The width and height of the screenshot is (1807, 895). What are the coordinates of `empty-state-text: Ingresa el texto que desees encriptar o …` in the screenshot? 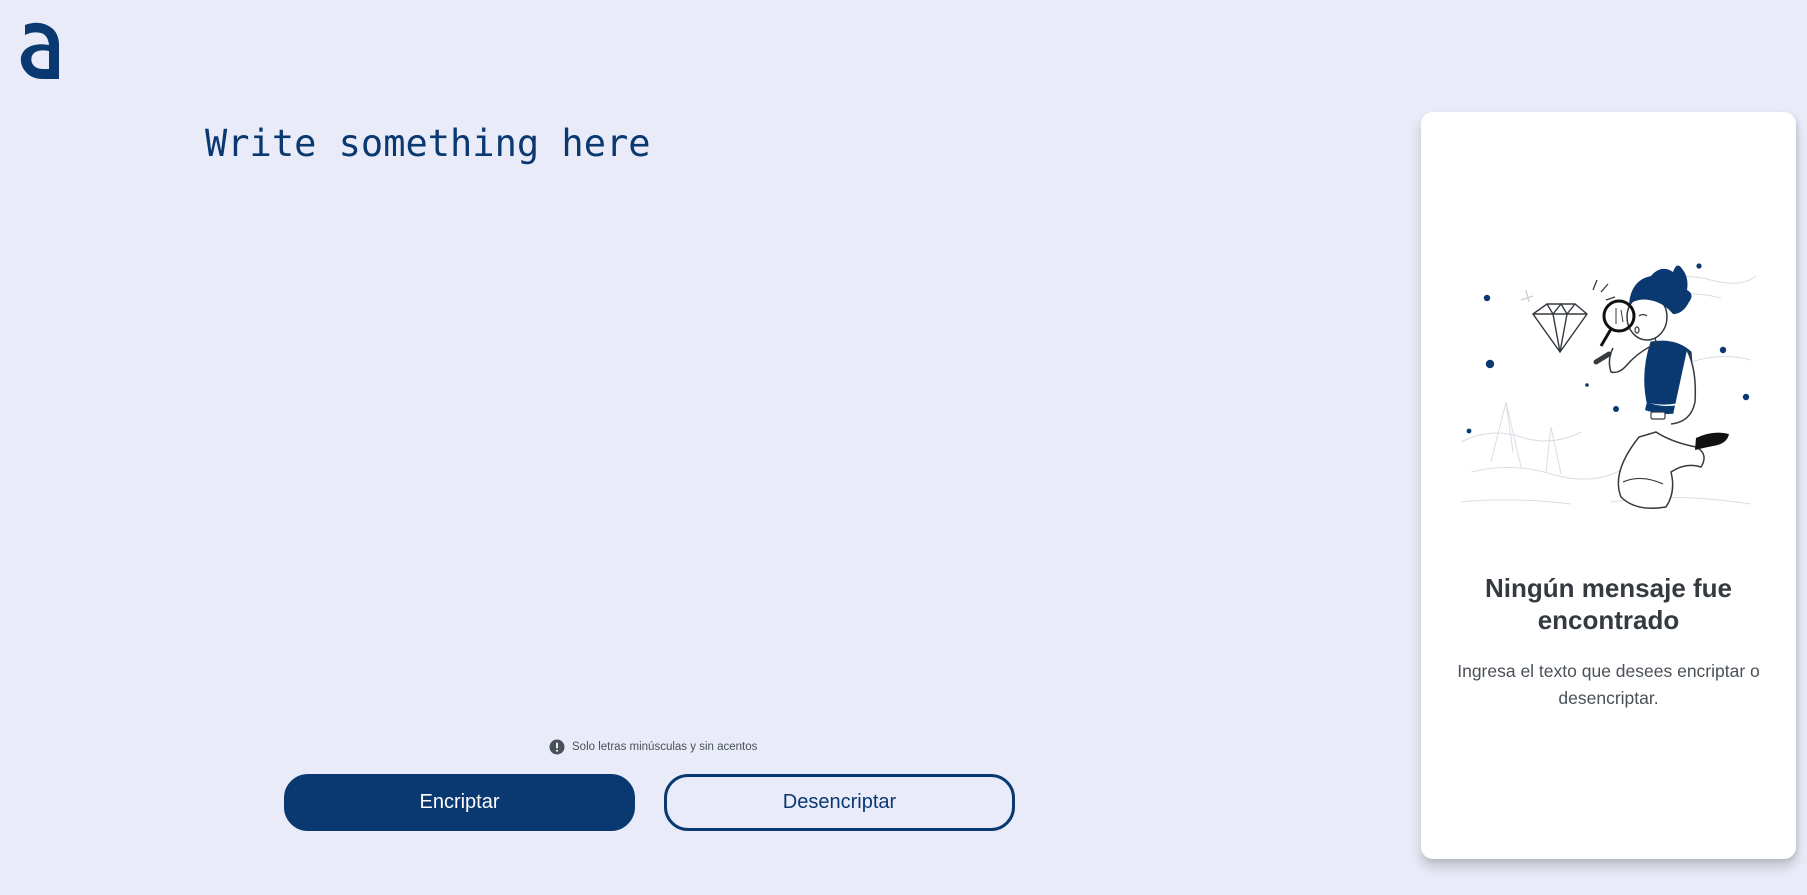 It's located at (1608, 684).